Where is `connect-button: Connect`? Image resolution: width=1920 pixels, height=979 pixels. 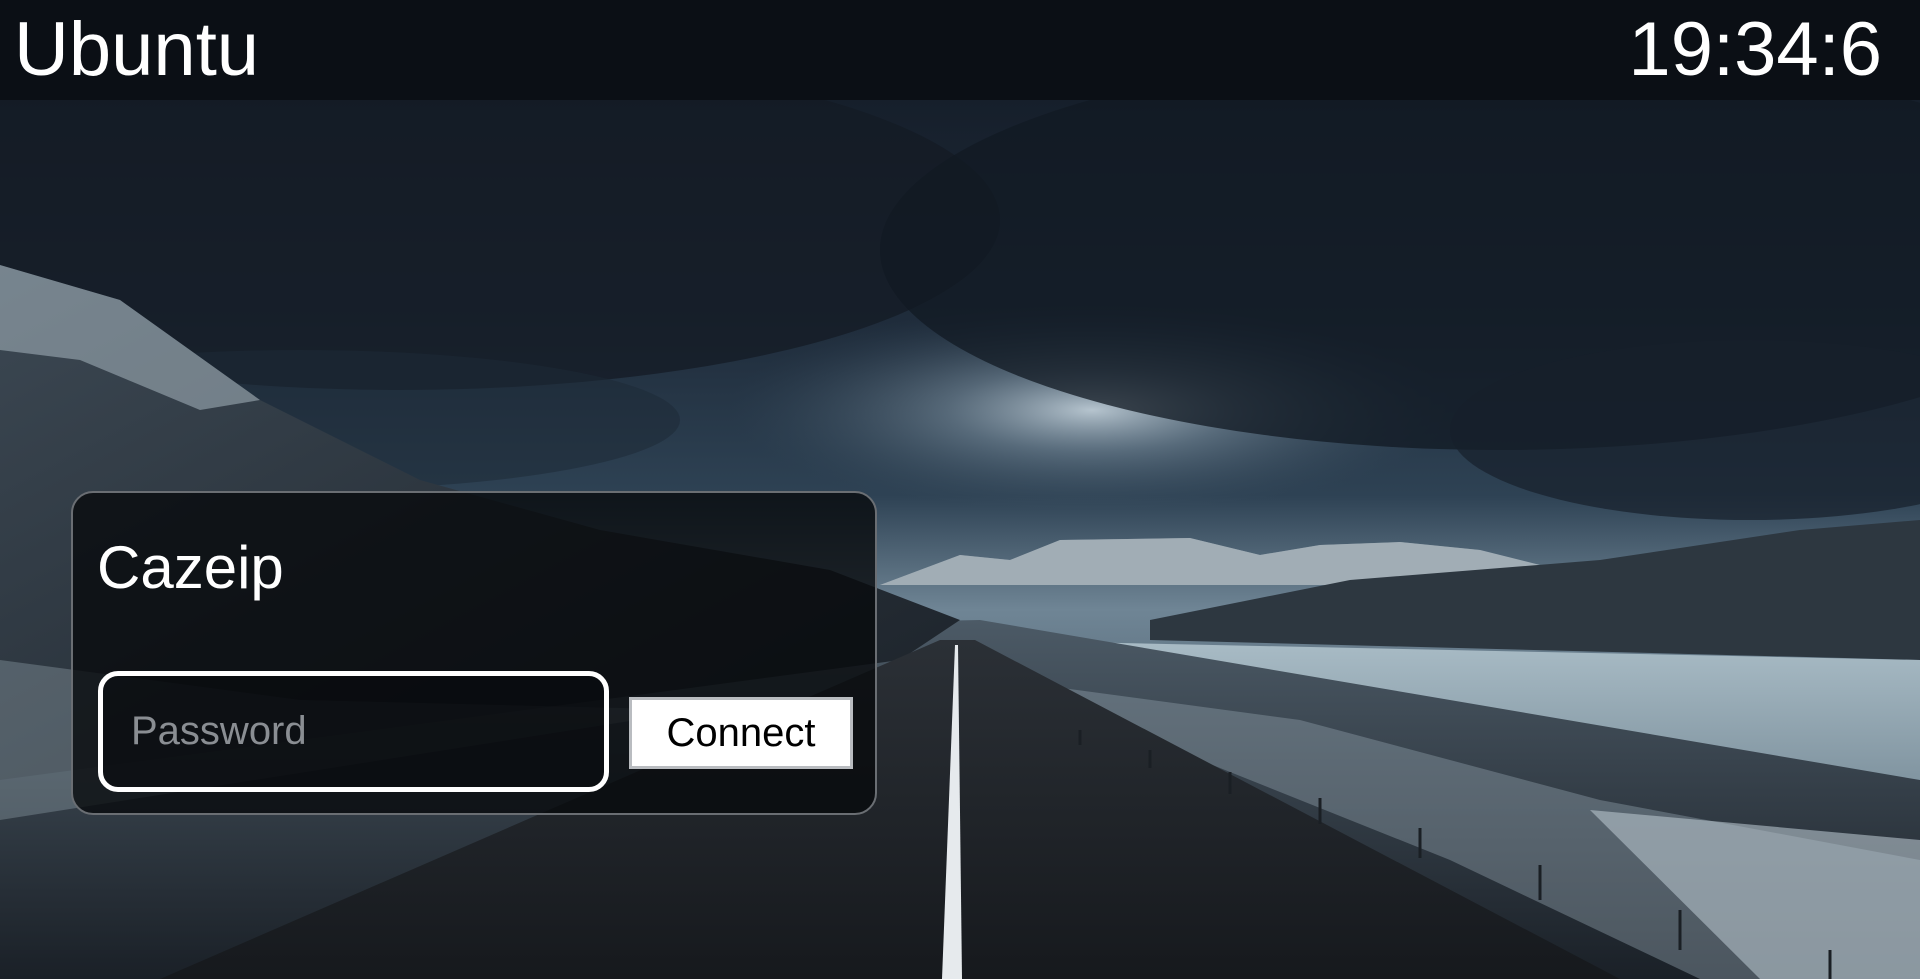
connect-button: Connect is located at coordinates (741, 733).